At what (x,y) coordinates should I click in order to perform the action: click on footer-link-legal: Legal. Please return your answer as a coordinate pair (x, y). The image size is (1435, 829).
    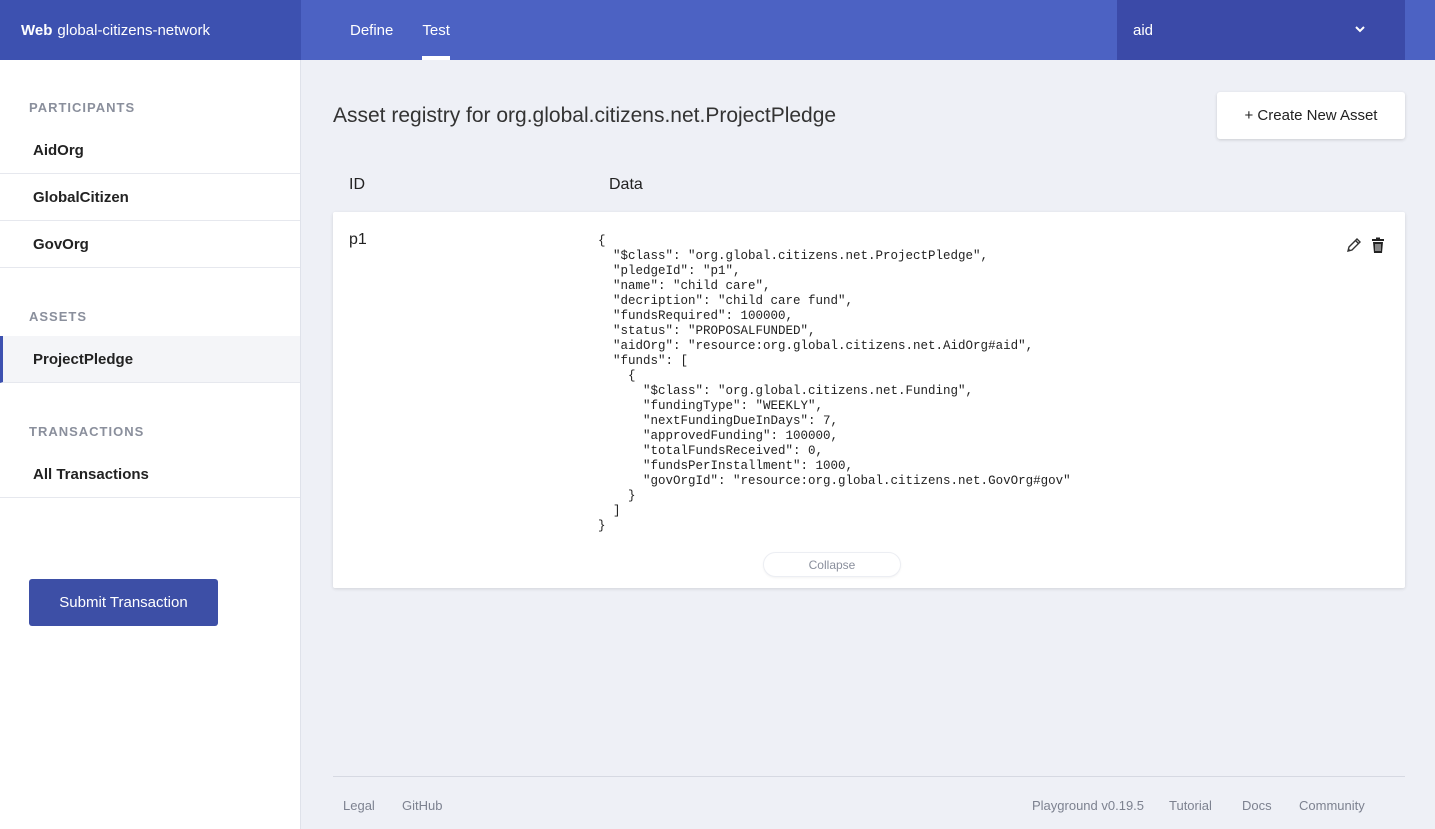
    Looking at the image, I should click on (359, 805).